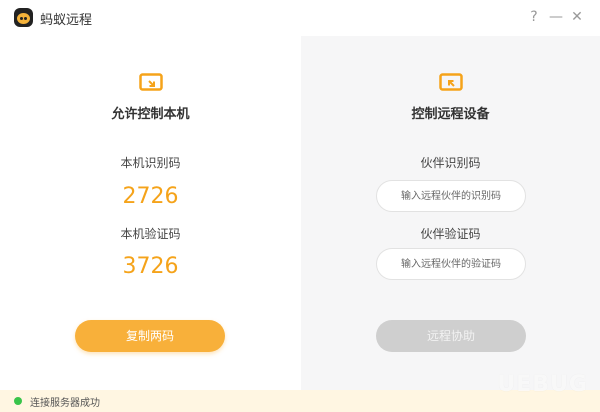  What do you see at coordinates (451, 336) in the screenshot?
I see `remote-assist-button: 远程协助` at bounding box center [451, 336].